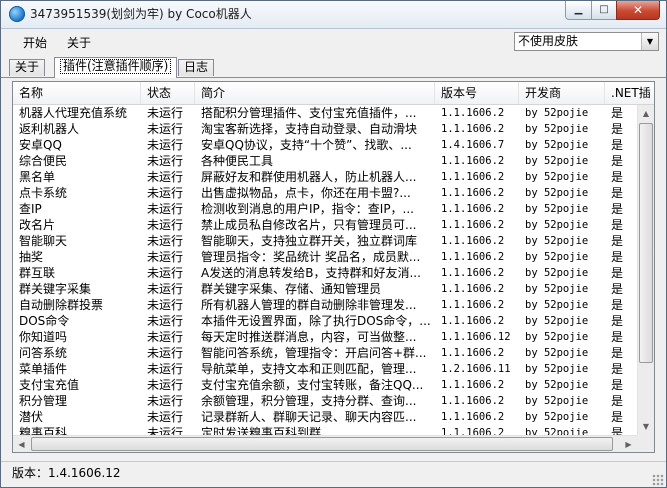 The width and height of the screenshot is (667, 488). What do you see at coordinates (44, 321) in the screenshot?
I see `cell-name: DOS命令` at bounding box center [44, 321].